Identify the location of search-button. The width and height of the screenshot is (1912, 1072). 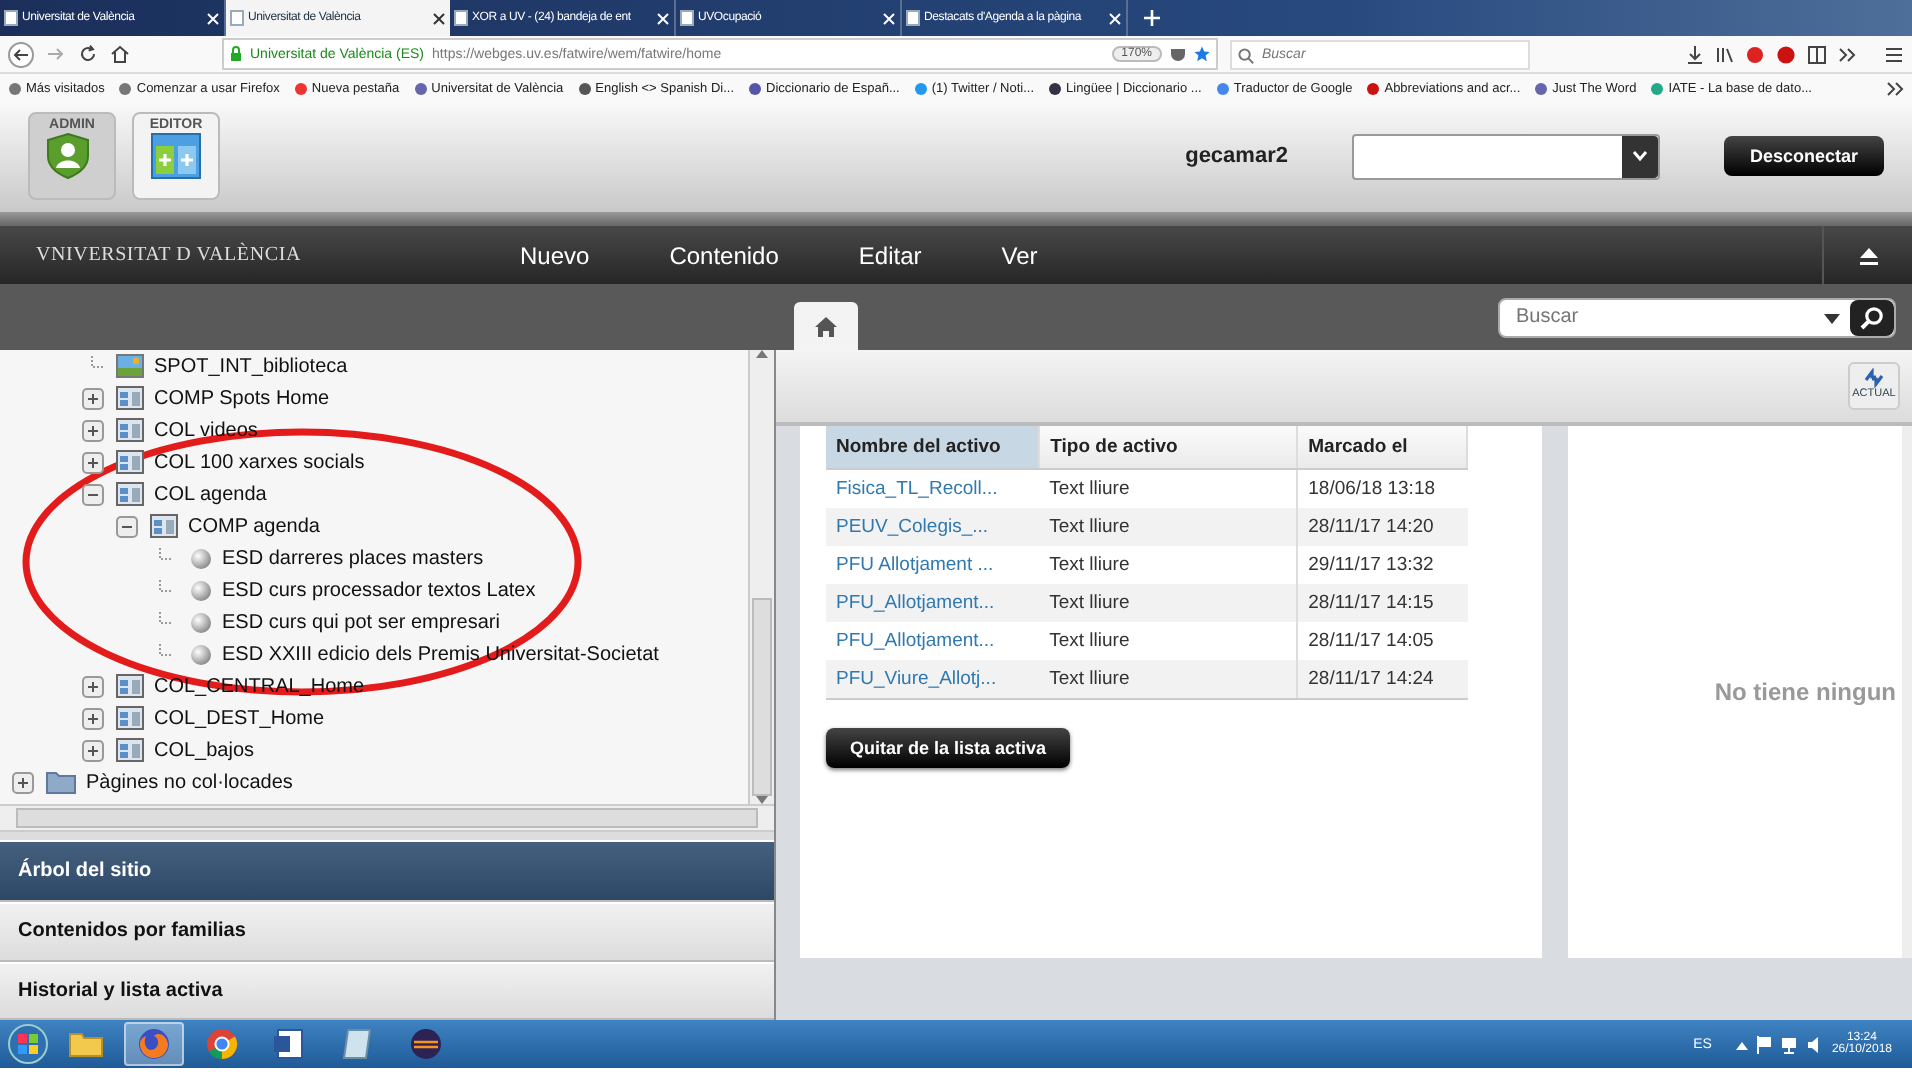
(1872, 317).